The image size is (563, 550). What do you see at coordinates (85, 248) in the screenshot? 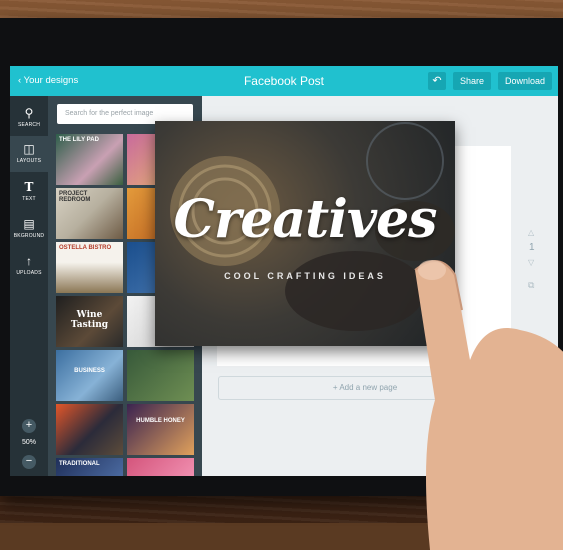
I see `thumbnail-caption: Ostella Bistro` at bounding box center [85, 248].